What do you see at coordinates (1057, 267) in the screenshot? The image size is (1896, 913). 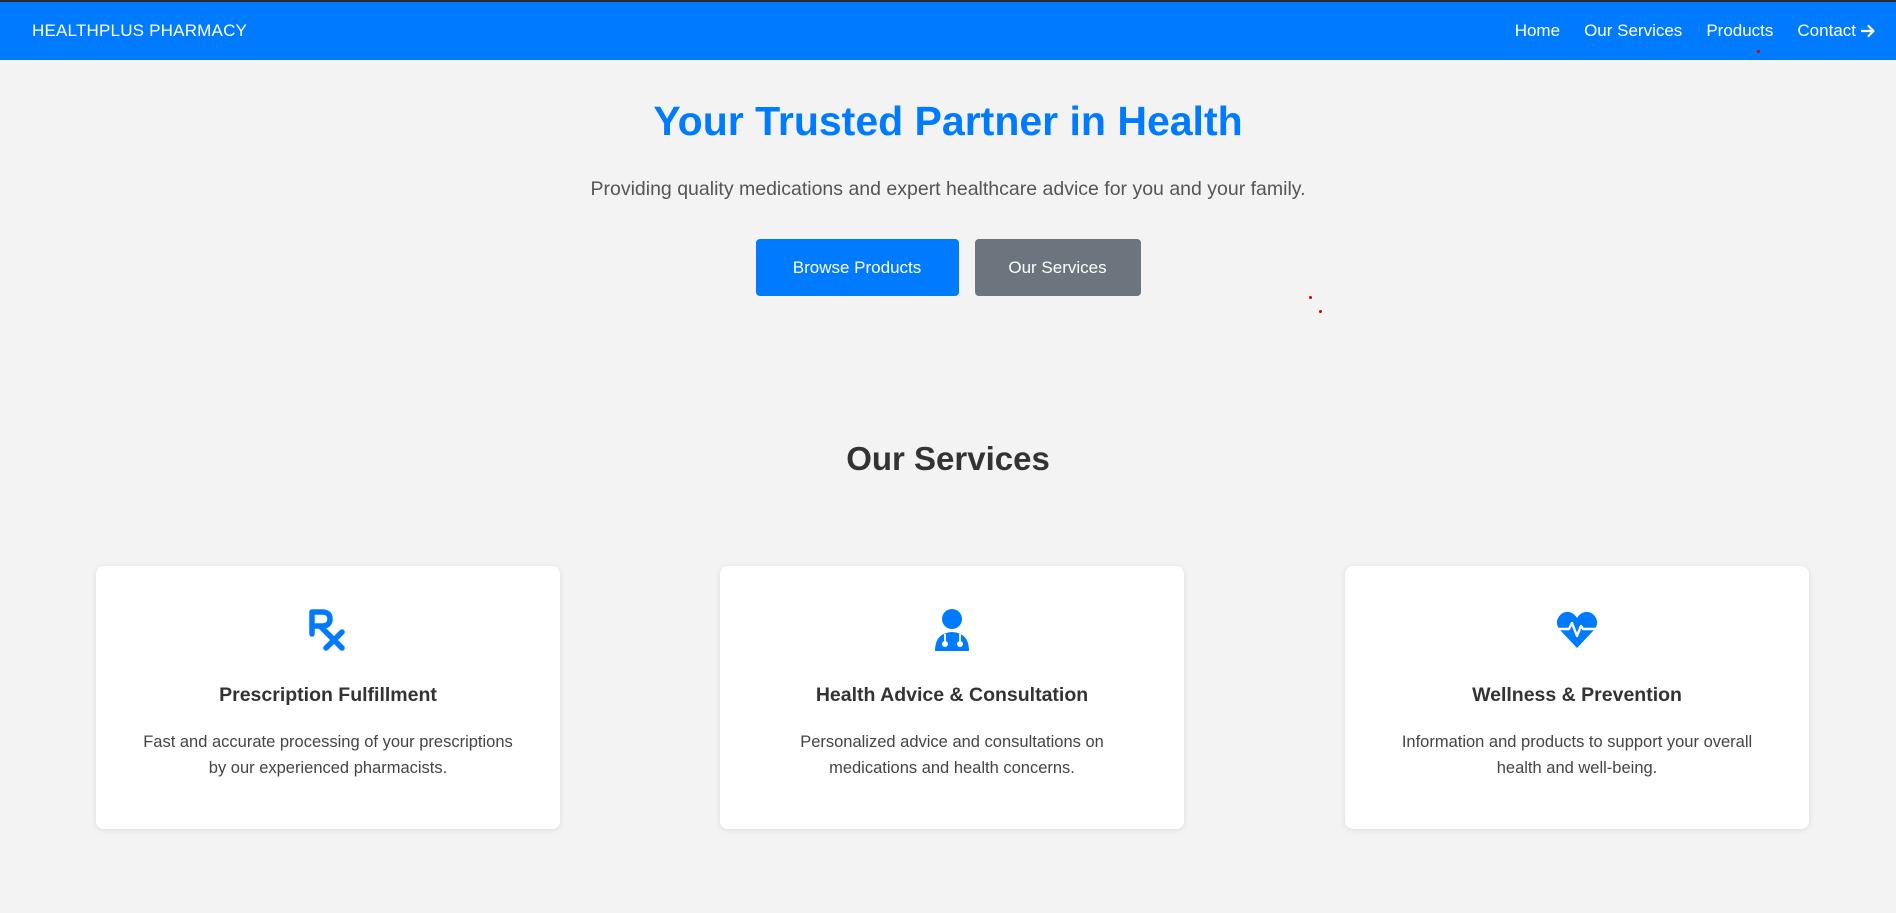 I see `our-services-button: Our Services` at bounding box center [1057, 267].